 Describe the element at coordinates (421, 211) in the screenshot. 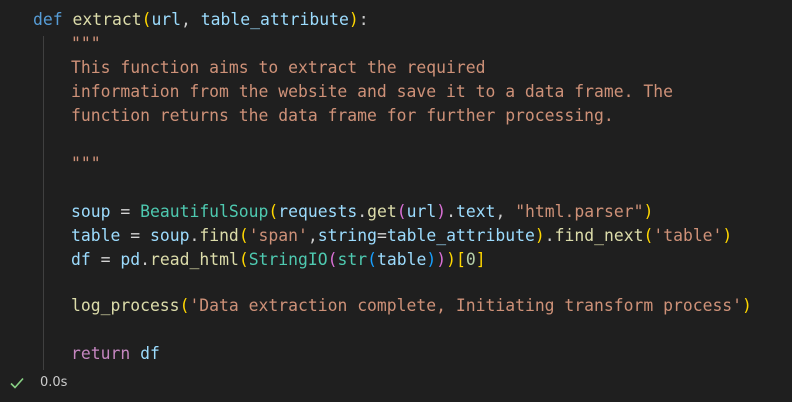

I see `arg-url: url` at that location.